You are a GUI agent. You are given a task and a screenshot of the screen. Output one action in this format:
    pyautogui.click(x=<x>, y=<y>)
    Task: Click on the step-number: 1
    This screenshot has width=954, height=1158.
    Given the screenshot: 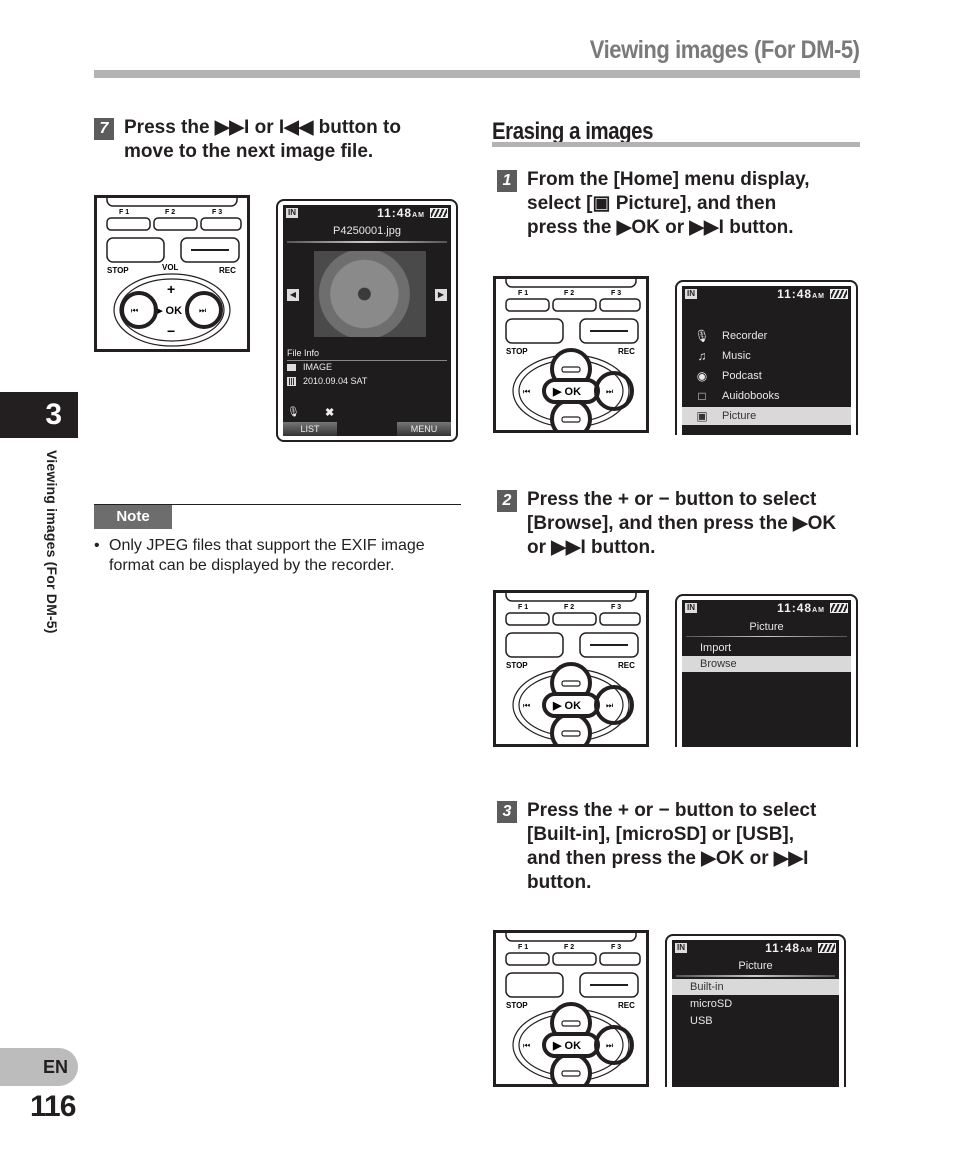 What is the action you would take?
    pyautogui.click(x=507, y=181)
    